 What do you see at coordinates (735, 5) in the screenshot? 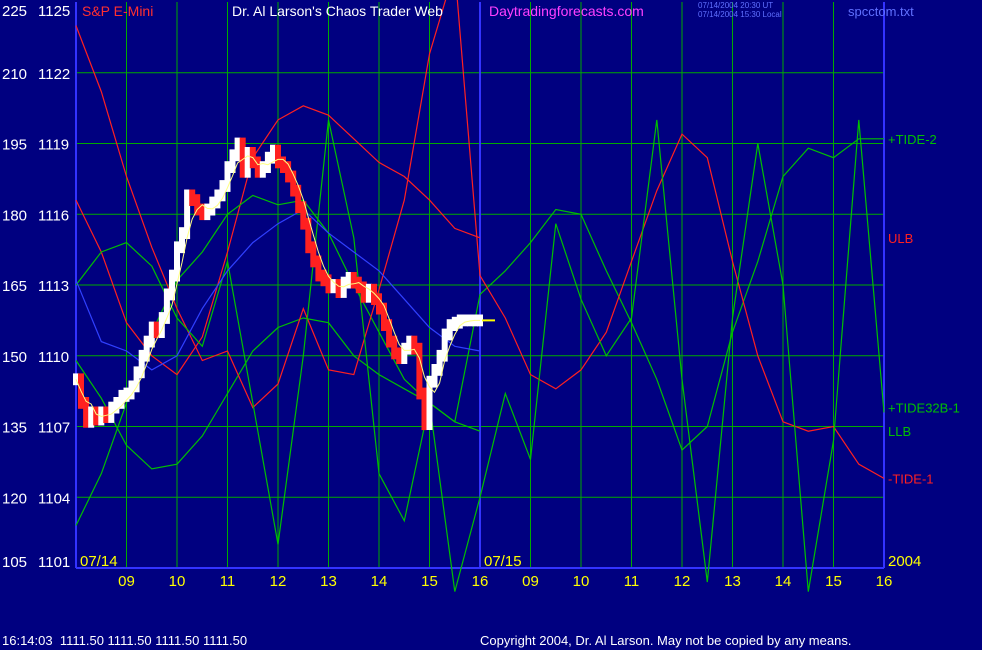
I see `timestamp-ut: 07/14/2004 20:30 UT` at bounding box center [735, 5].